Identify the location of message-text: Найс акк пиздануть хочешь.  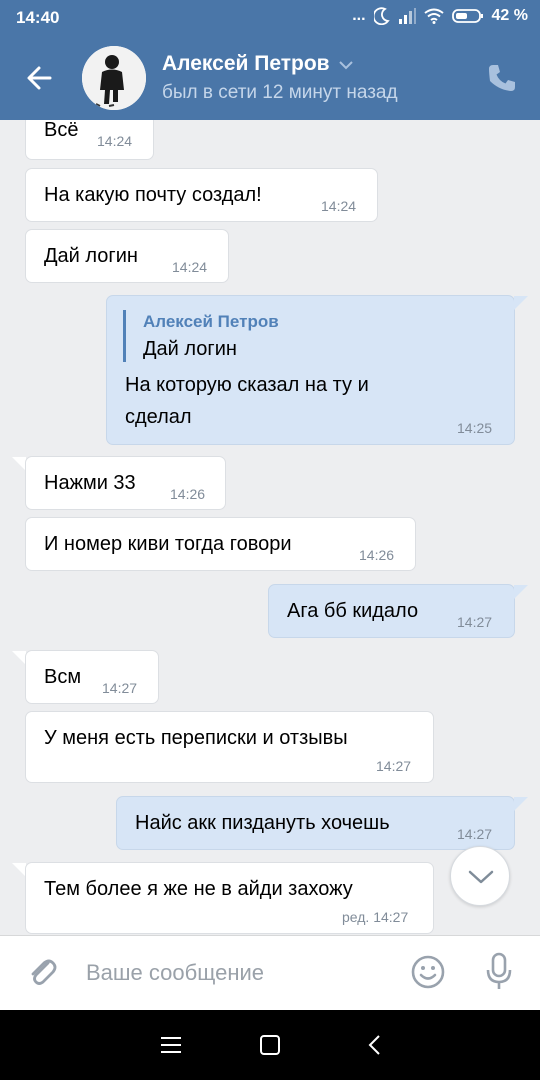
(262, 823).